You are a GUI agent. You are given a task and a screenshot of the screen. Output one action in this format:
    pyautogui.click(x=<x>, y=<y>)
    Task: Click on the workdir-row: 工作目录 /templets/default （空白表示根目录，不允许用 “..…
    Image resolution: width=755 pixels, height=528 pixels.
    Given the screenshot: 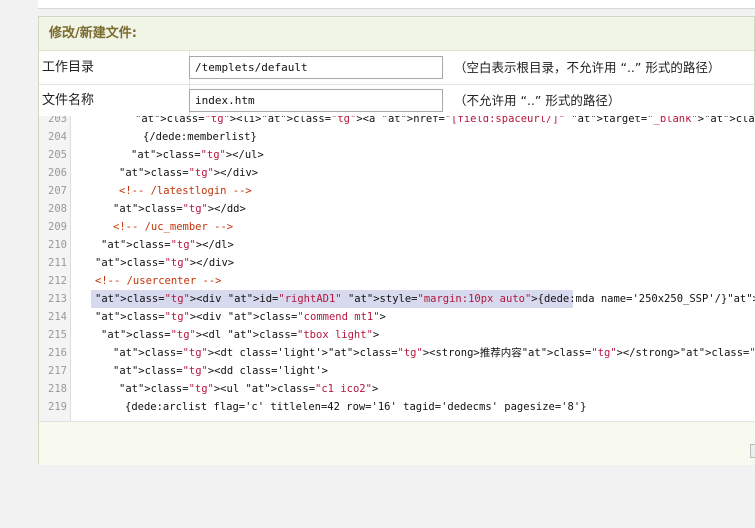 What is the action you would take?
    pyautogui.click(x=397, y=68)
    